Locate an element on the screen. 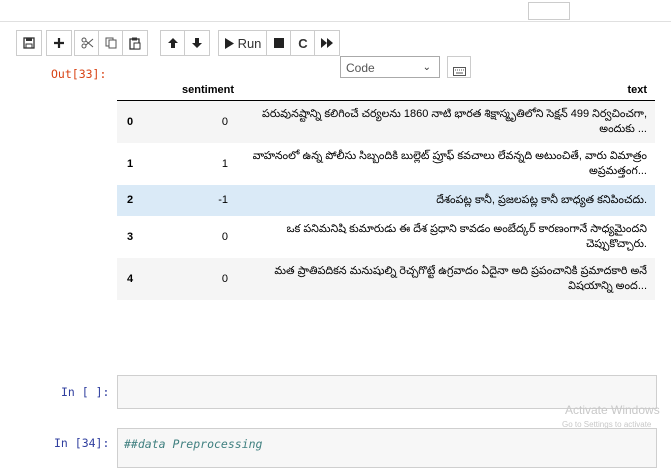 The width and height of the screenshot is (671, 468). menu-divider is located at coordinates (335, 21).